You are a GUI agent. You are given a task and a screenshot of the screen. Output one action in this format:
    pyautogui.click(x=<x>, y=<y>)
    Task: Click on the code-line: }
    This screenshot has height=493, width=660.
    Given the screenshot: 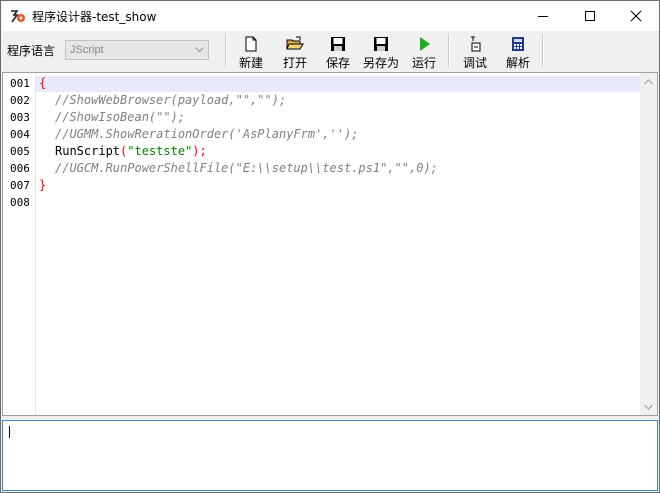 What is the action you would take?
    pyautogui.click(x=42, y=185)
    